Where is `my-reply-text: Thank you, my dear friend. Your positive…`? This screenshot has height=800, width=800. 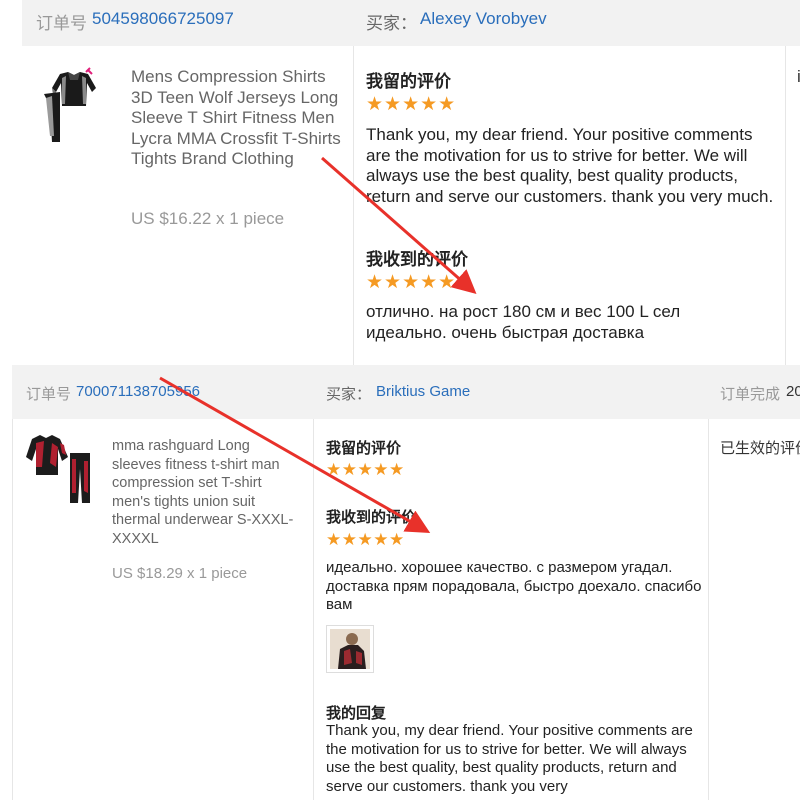
my-reply-text: Thank you, my dear friend. Your positive… is located at coordinates (509, 759).